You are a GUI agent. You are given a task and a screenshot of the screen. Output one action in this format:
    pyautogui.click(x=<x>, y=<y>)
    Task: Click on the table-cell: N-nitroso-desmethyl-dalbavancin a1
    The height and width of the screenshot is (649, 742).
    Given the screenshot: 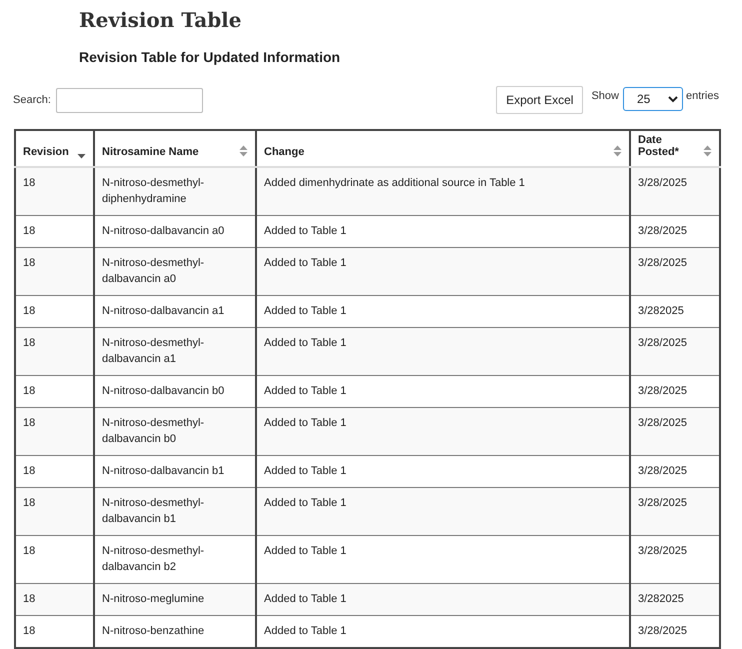 What is the action you would take?
    pyautogui.click(x=175, y=352)
    